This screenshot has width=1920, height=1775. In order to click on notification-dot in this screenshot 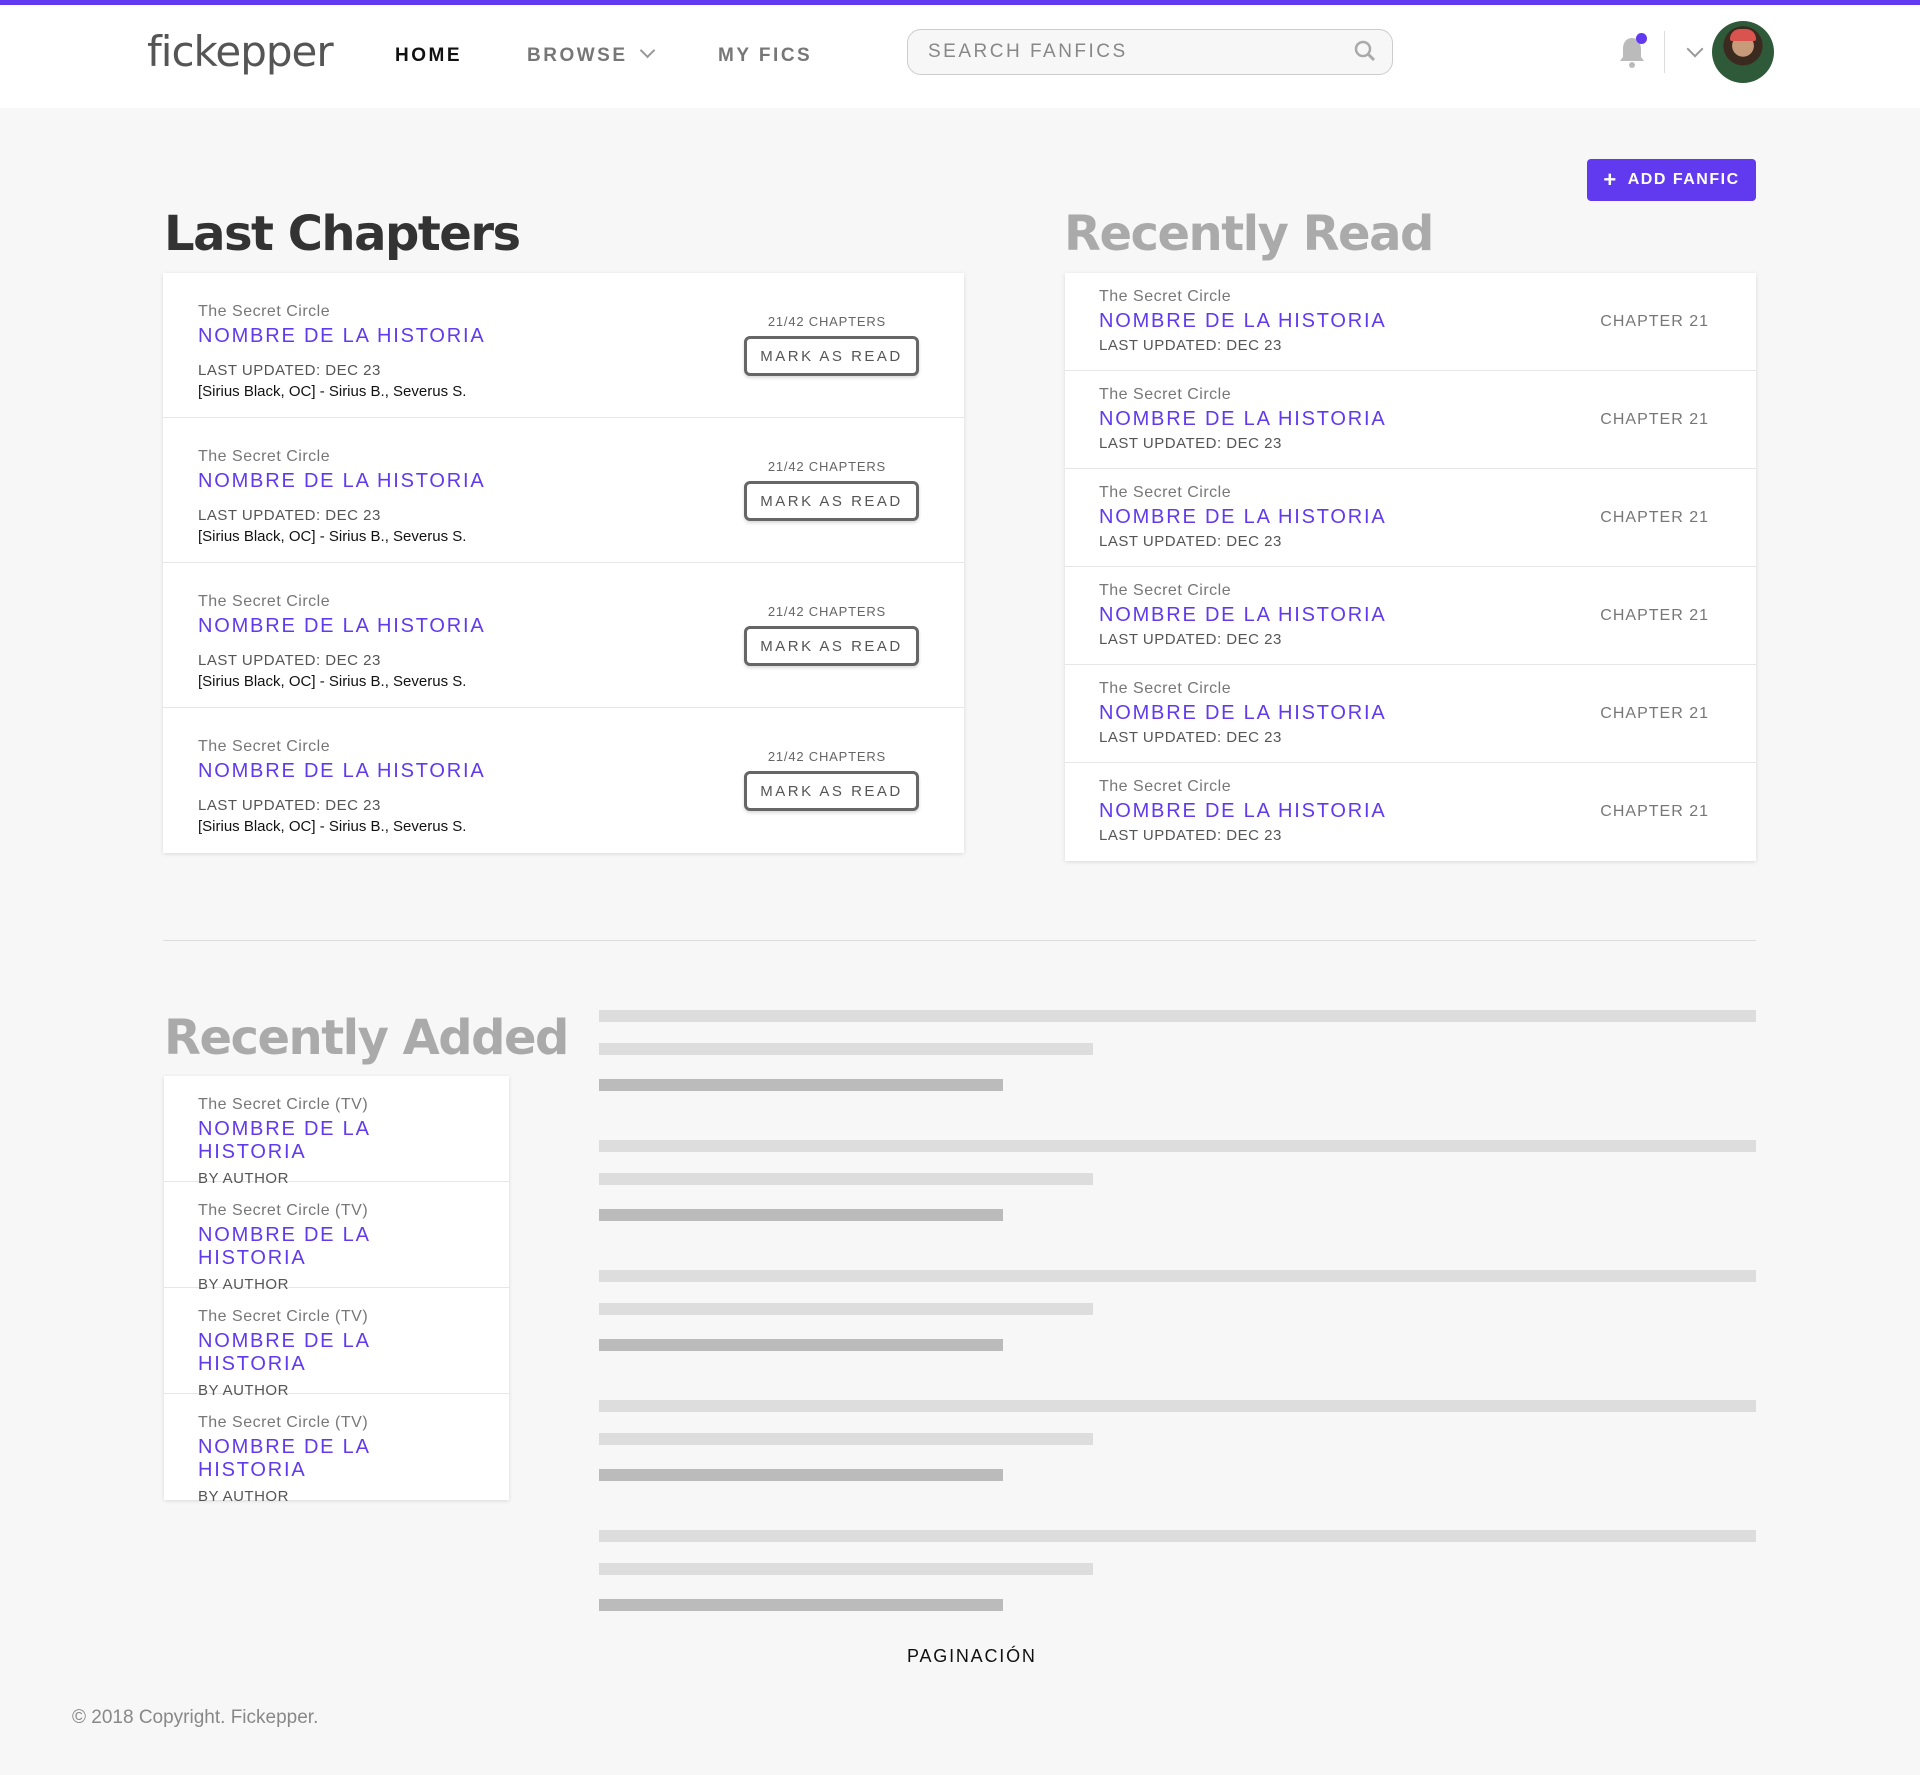, I will do `click(1641, 38)`.